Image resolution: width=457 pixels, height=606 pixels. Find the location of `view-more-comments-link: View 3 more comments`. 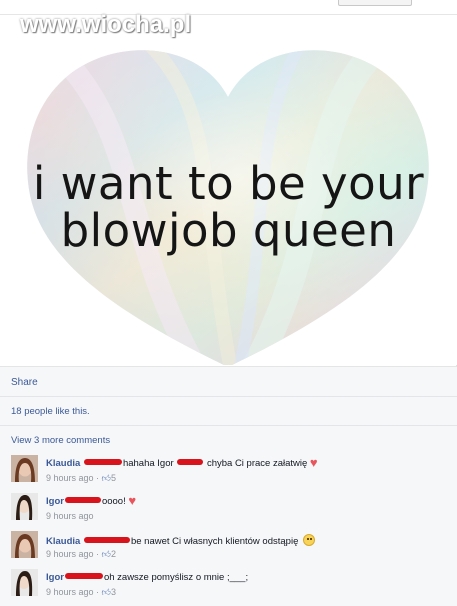

view-more-comments-link: View 3 more comments is located at coordinates (60, 440).